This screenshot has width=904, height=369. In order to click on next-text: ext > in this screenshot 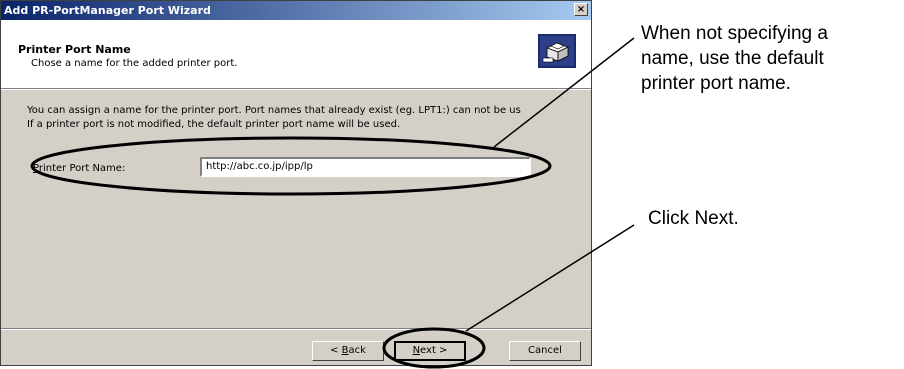, I will do `click(434, 350)`.